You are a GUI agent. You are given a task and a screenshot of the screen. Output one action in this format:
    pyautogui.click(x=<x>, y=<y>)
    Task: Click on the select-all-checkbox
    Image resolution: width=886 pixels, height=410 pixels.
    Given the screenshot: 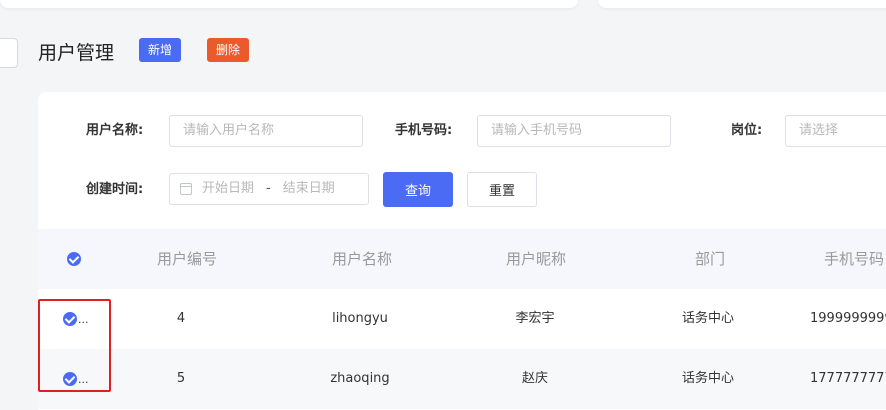 What is the action you would take?
    pyautogui.click(x=74, y=259)
    